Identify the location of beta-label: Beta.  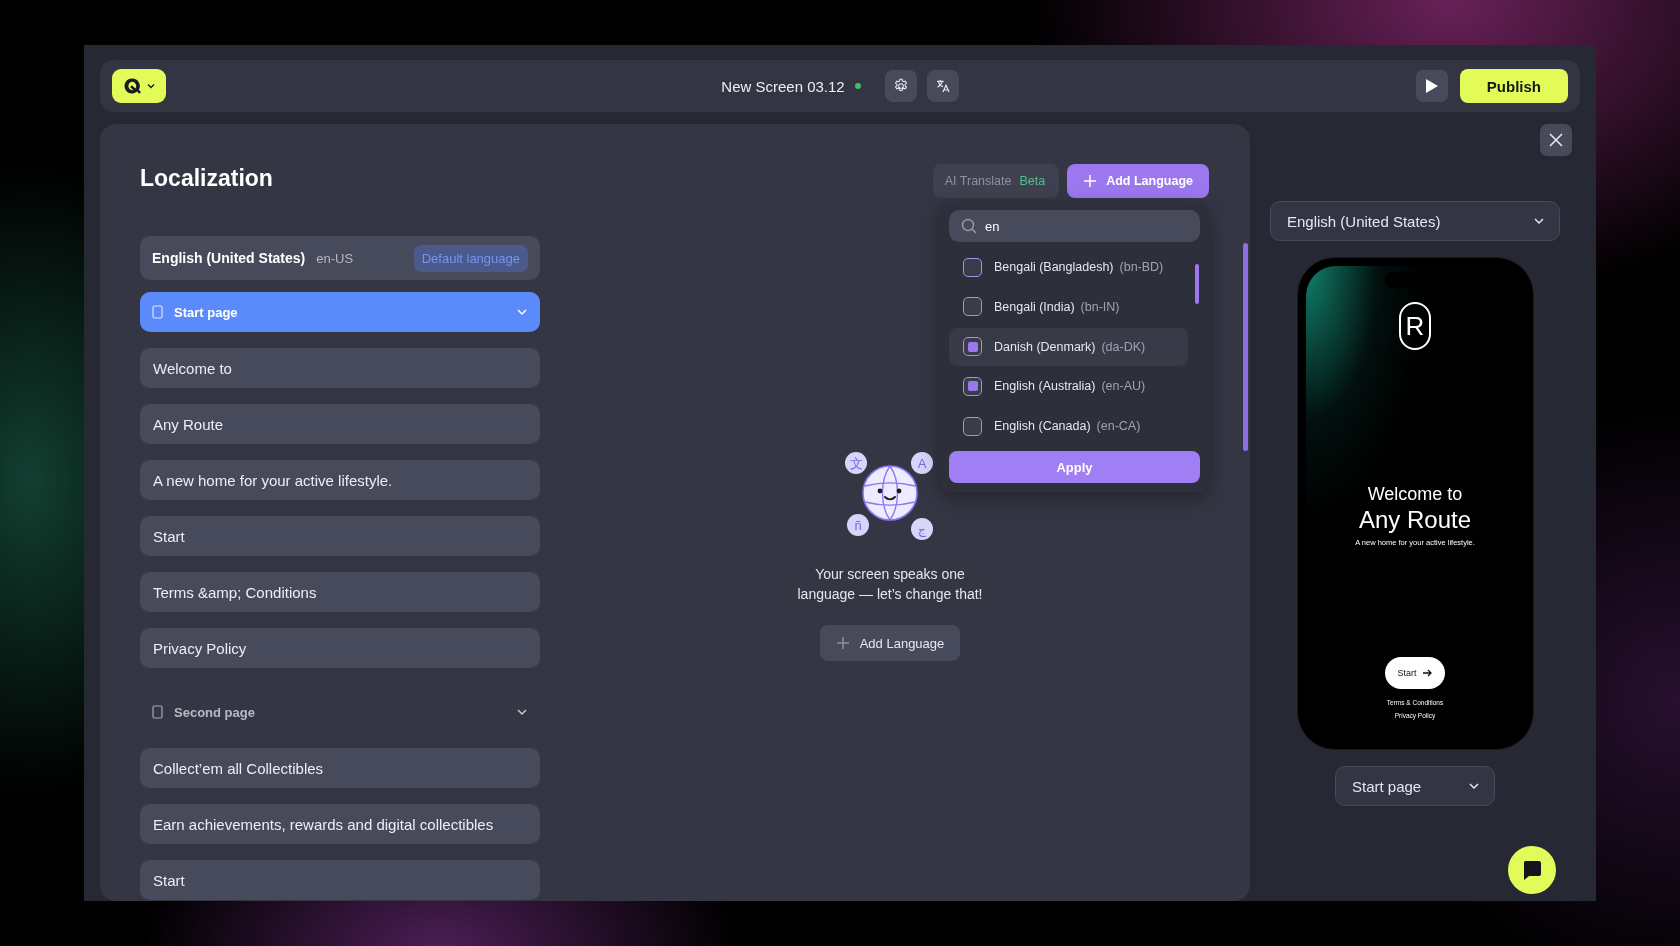
(1032, 181).